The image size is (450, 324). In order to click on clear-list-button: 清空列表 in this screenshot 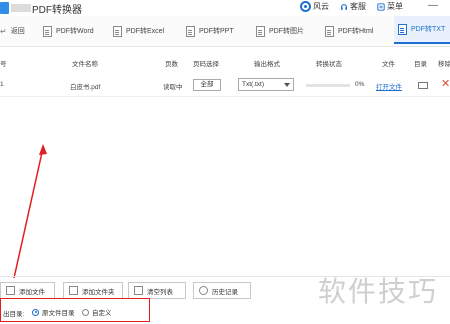, I will do `click(157, 290)`.